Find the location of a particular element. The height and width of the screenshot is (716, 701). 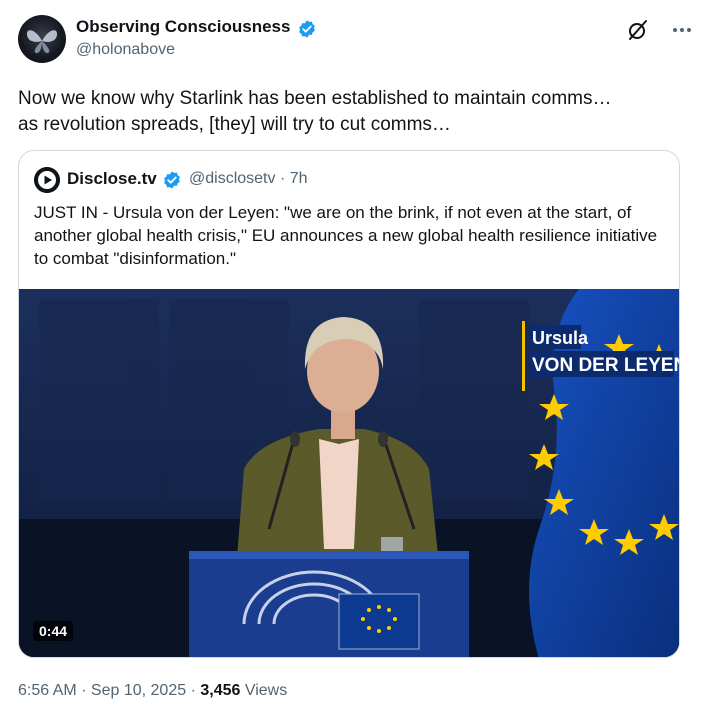

lower-third-last-name: VON DER LEYEN is located at coordinates (605, 365).